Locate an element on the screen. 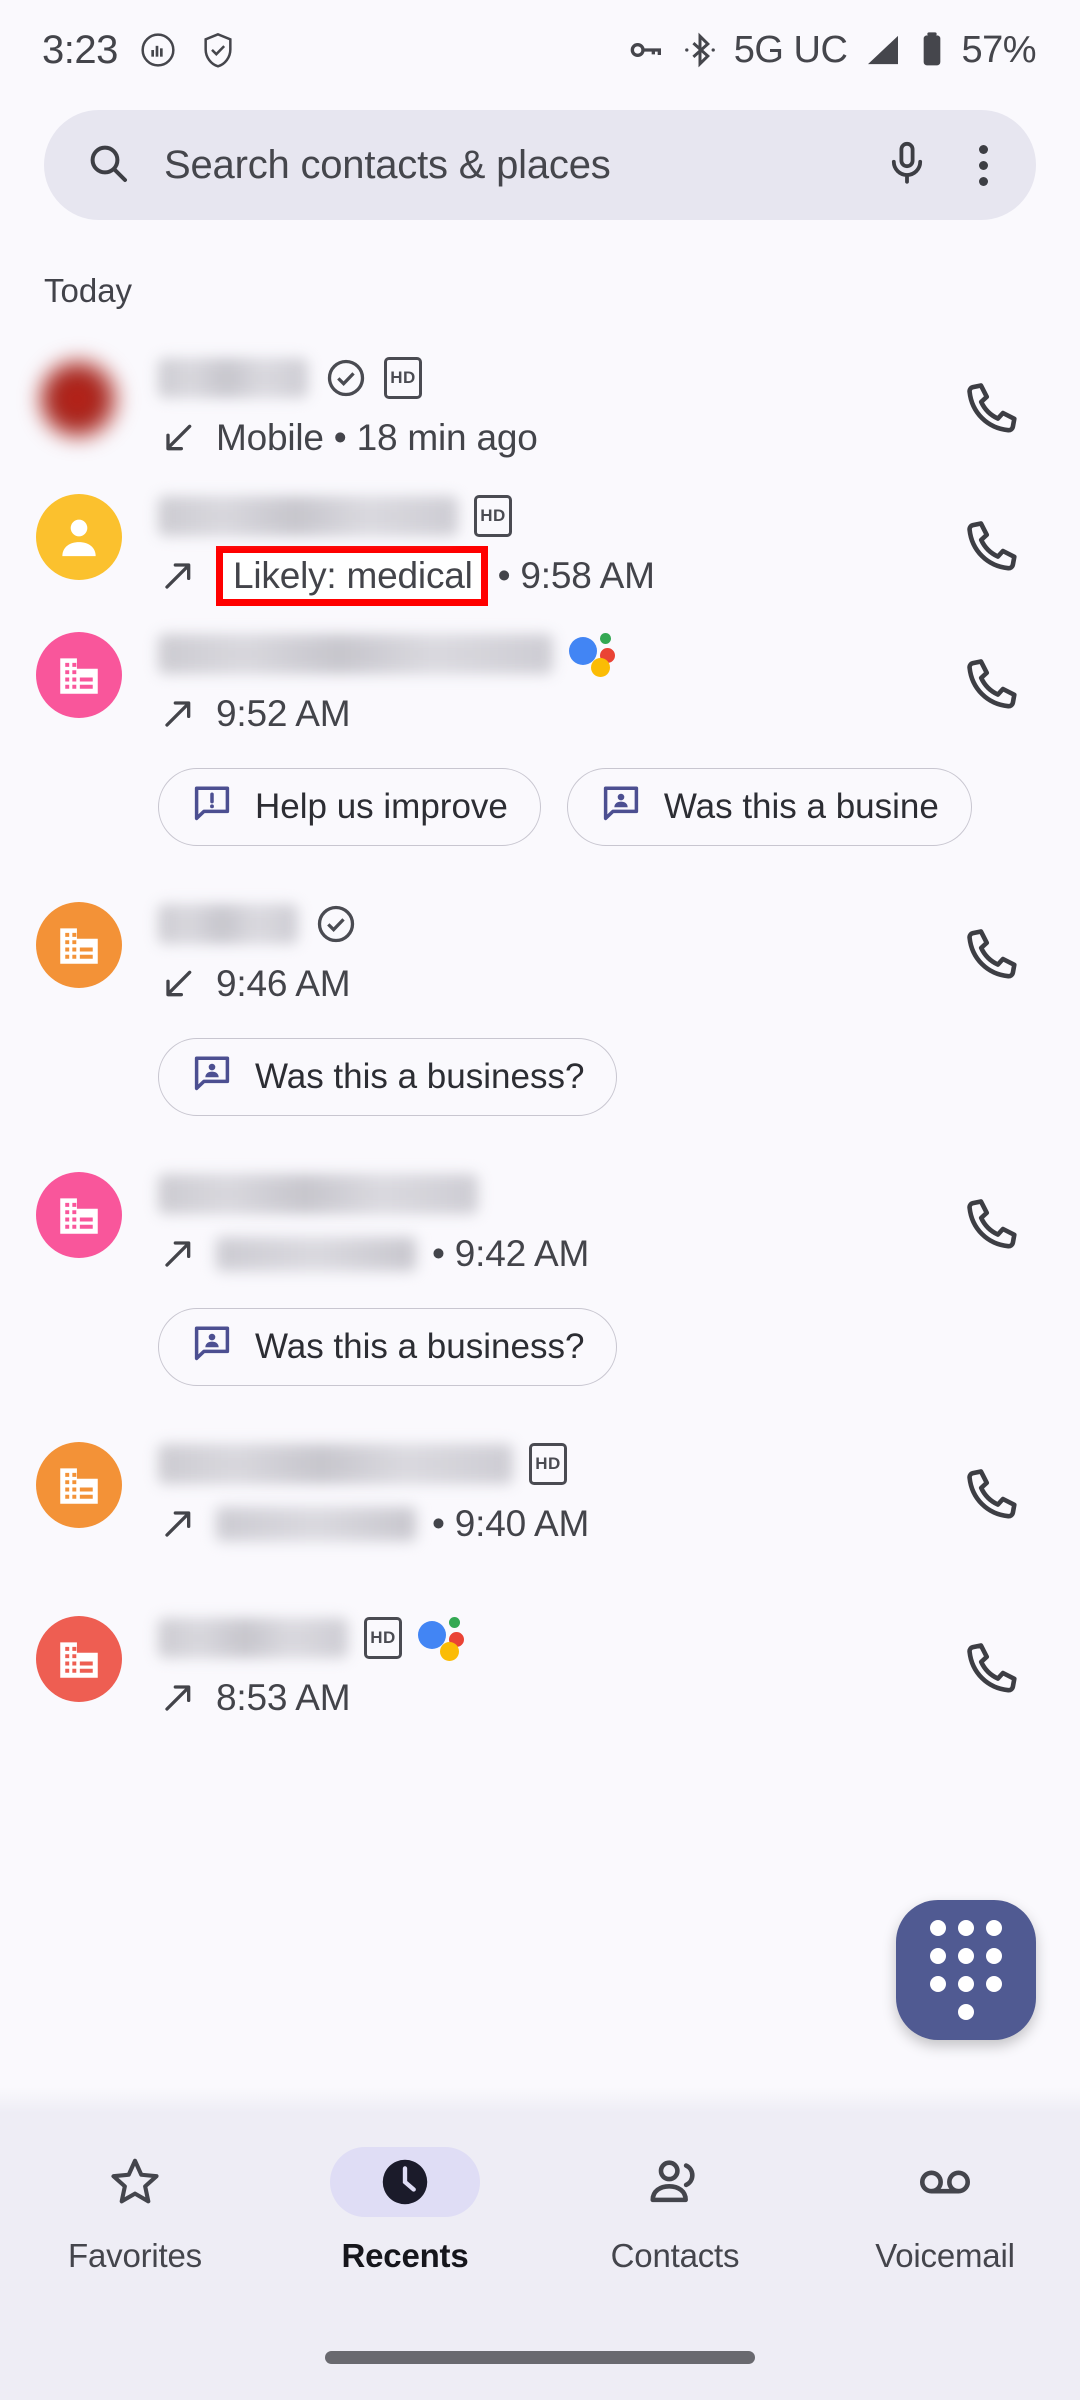 The image size is (1080, 2400). search-icon is located at coordinates (108, 165).